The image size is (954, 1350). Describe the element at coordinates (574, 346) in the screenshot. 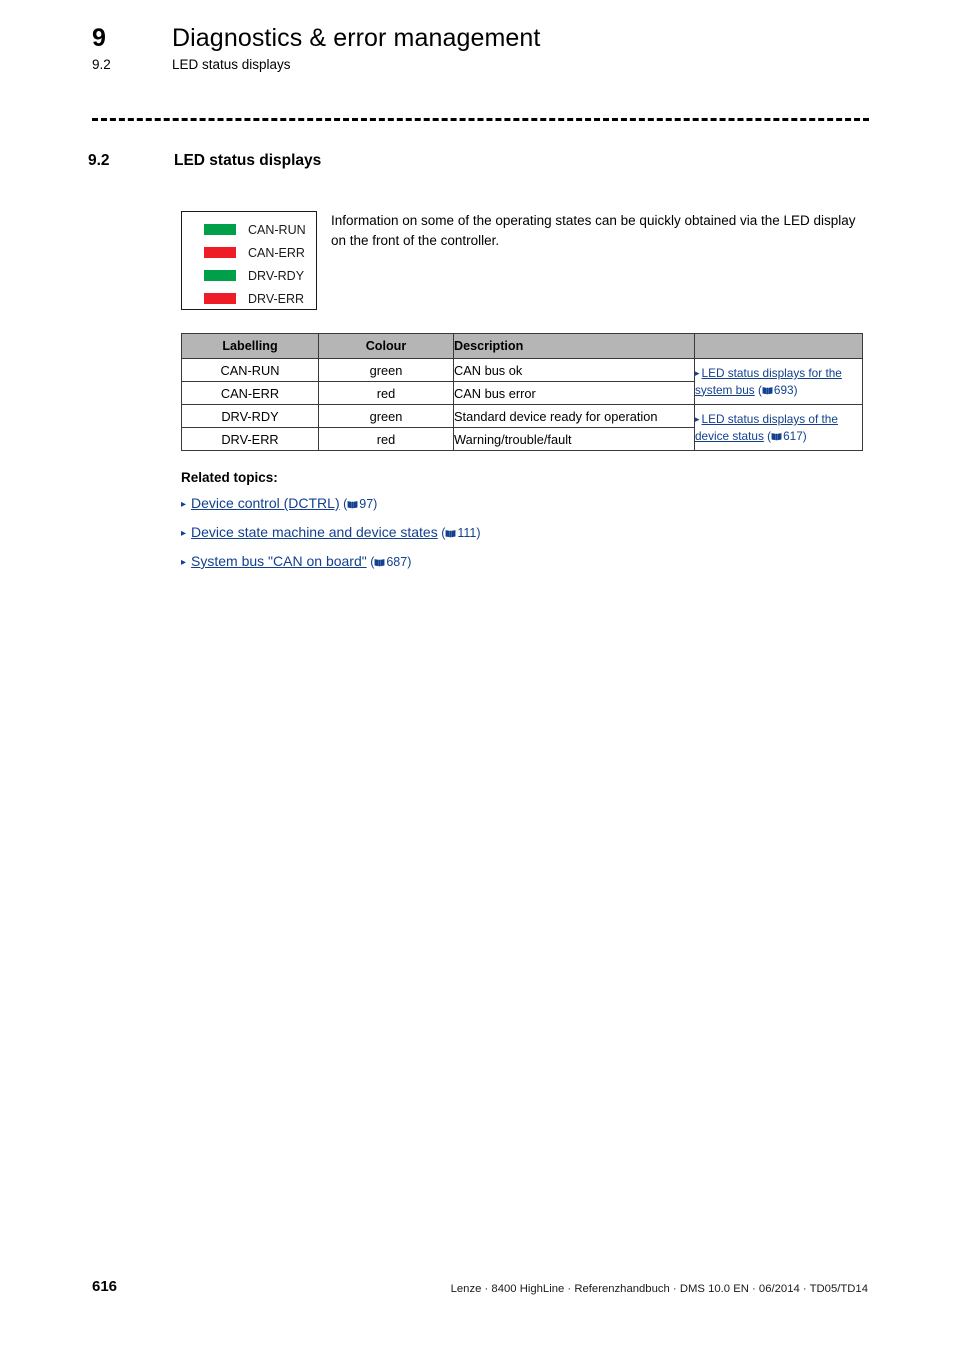

I see `column-header-description: Description` at that location.